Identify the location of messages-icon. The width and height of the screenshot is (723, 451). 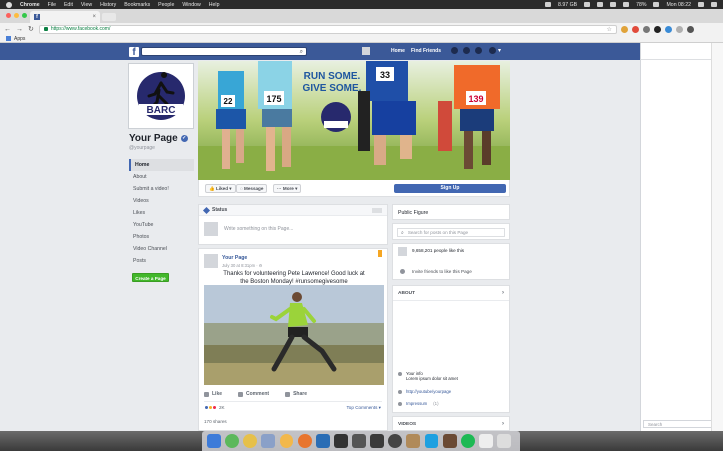
(466, 50).